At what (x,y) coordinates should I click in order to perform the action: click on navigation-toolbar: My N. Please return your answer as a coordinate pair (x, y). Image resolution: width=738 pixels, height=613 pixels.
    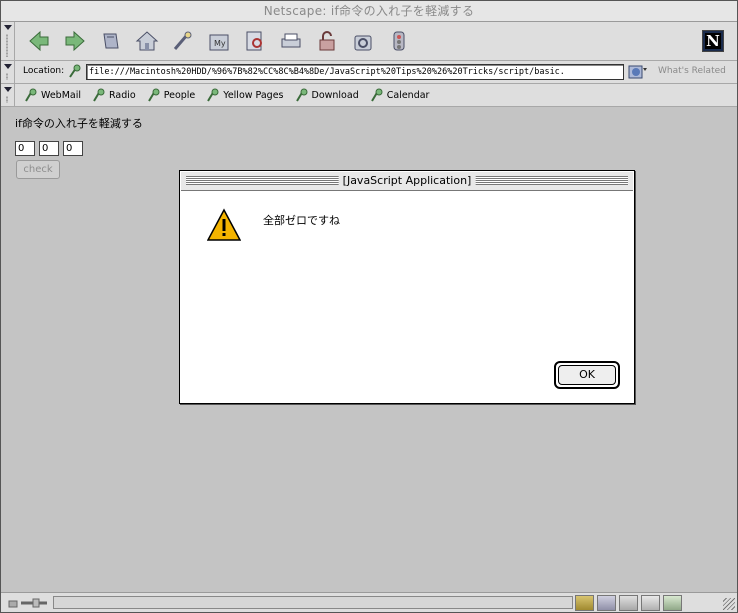
    Looking at the image, I should click on (369, 41).